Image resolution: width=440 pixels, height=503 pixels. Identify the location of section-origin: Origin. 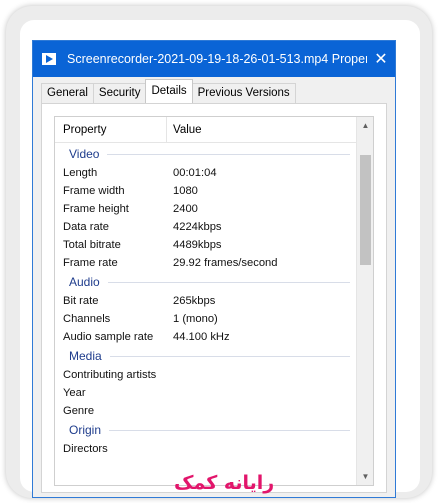
(205, 430).